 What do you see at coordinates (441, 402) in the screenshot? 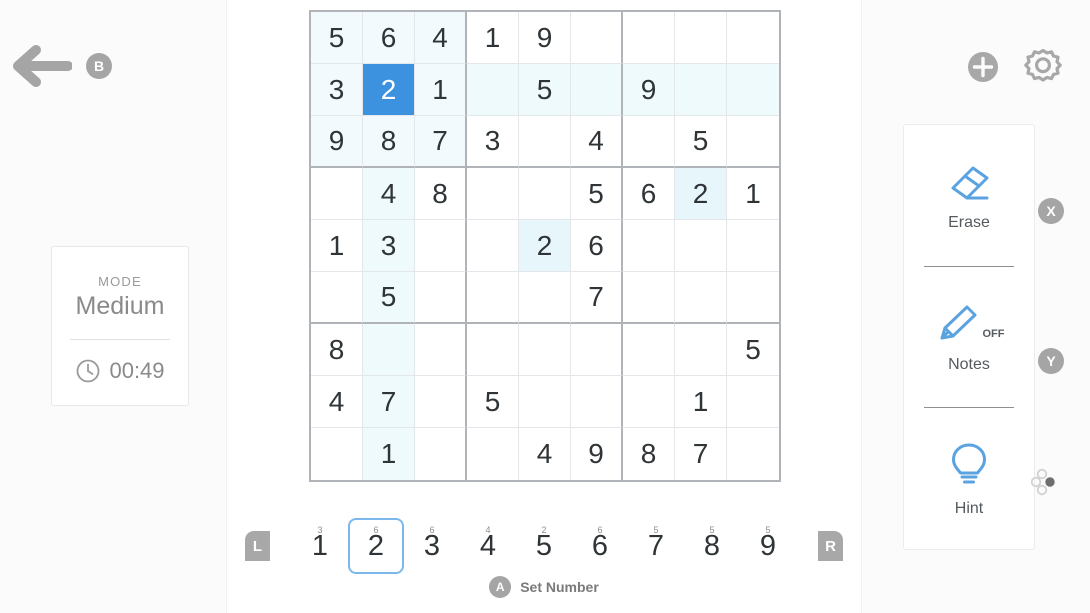
I see `cell-r8-c3` at bounding box center [441, 402].